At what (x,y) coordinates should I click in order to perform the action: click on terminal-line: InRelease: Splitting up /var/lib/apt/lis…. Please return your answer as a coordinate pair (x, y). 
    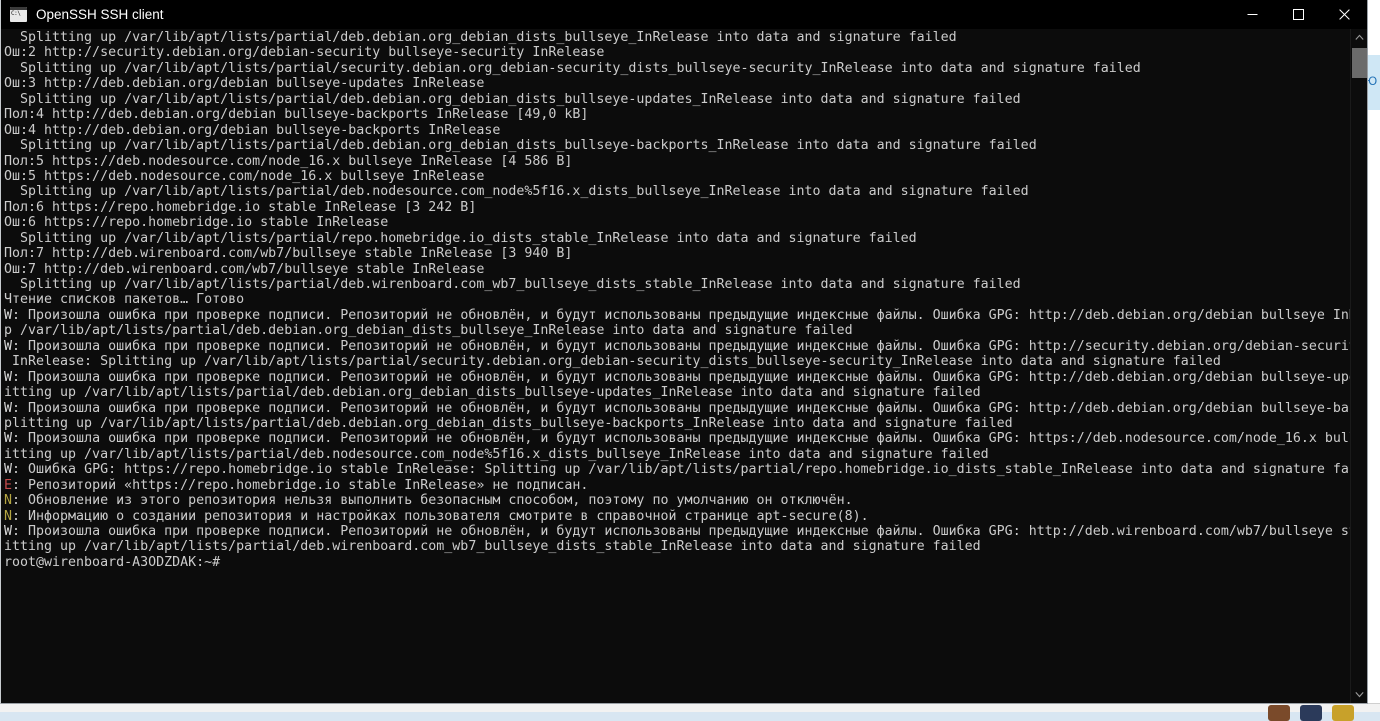
    Looking at the image, I should click on (677, 361).